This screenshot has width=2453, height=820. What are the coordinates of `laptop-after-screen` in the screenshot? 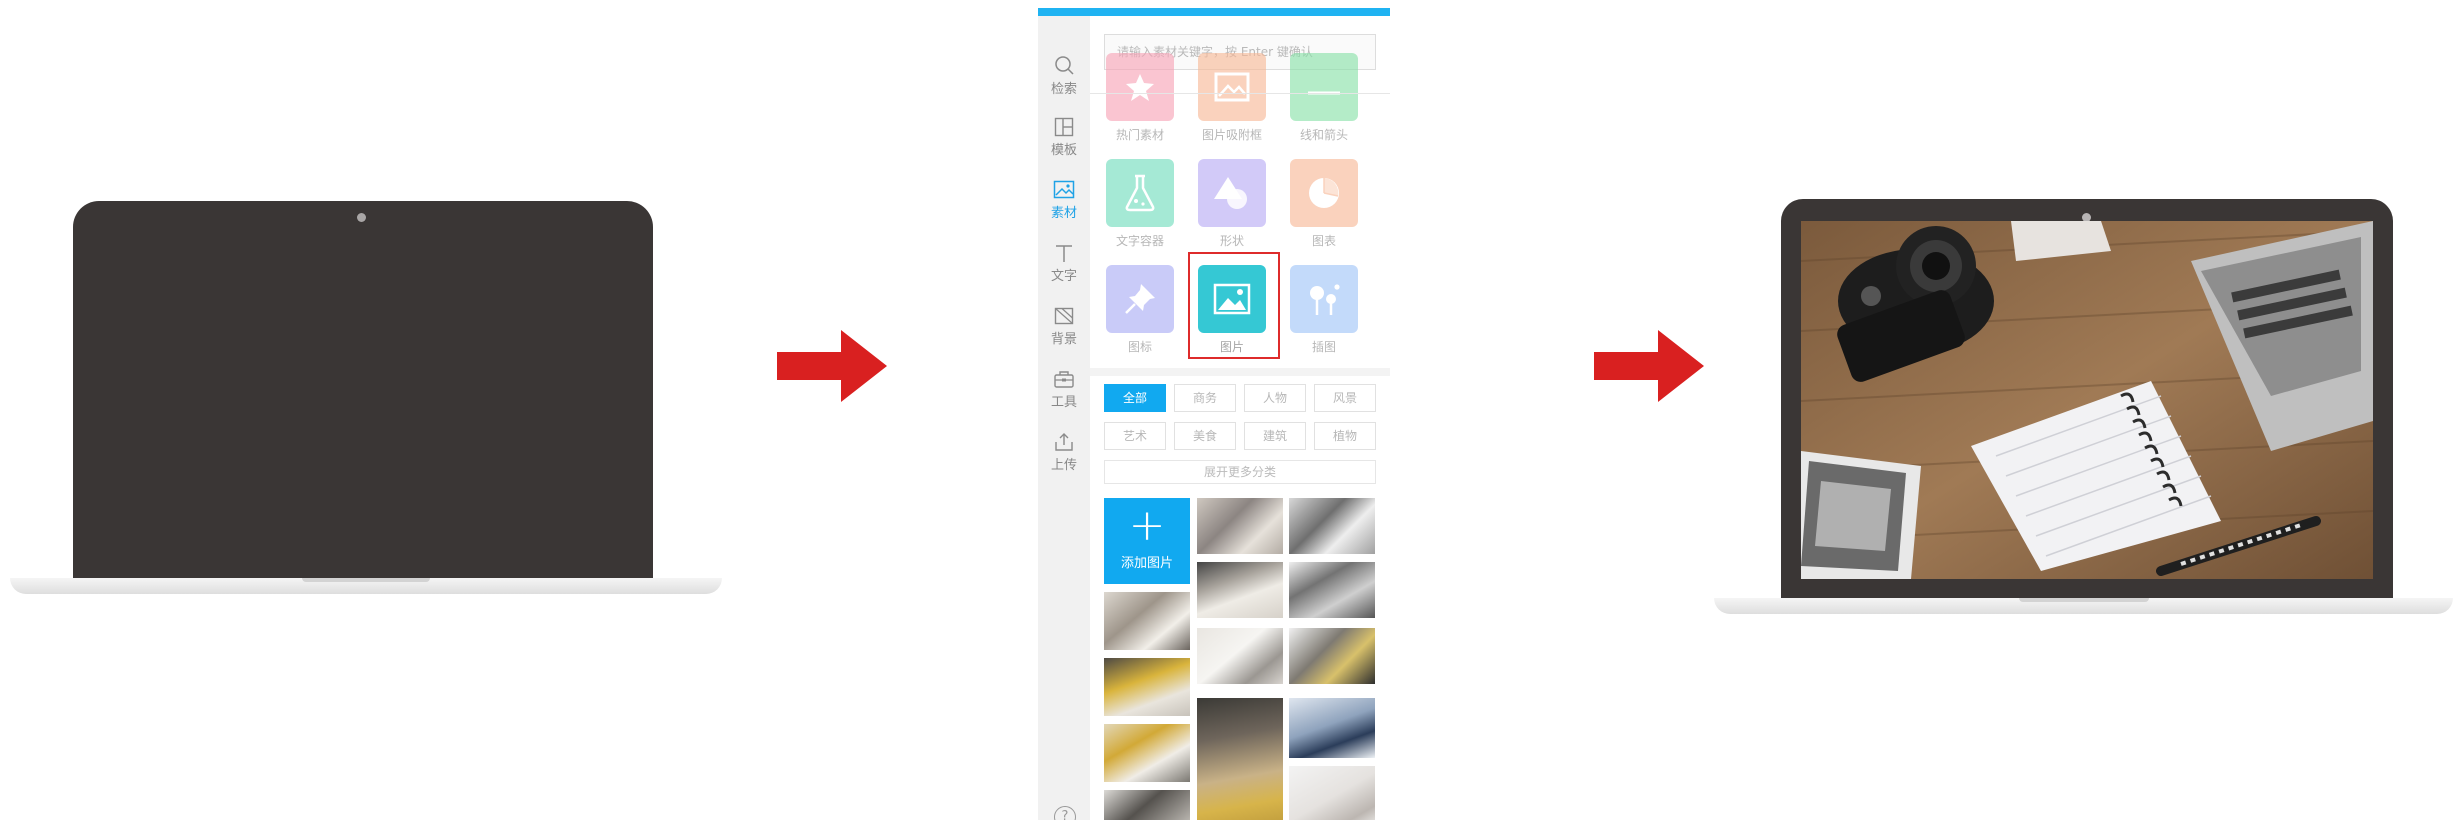 It's located at (2087, 399).